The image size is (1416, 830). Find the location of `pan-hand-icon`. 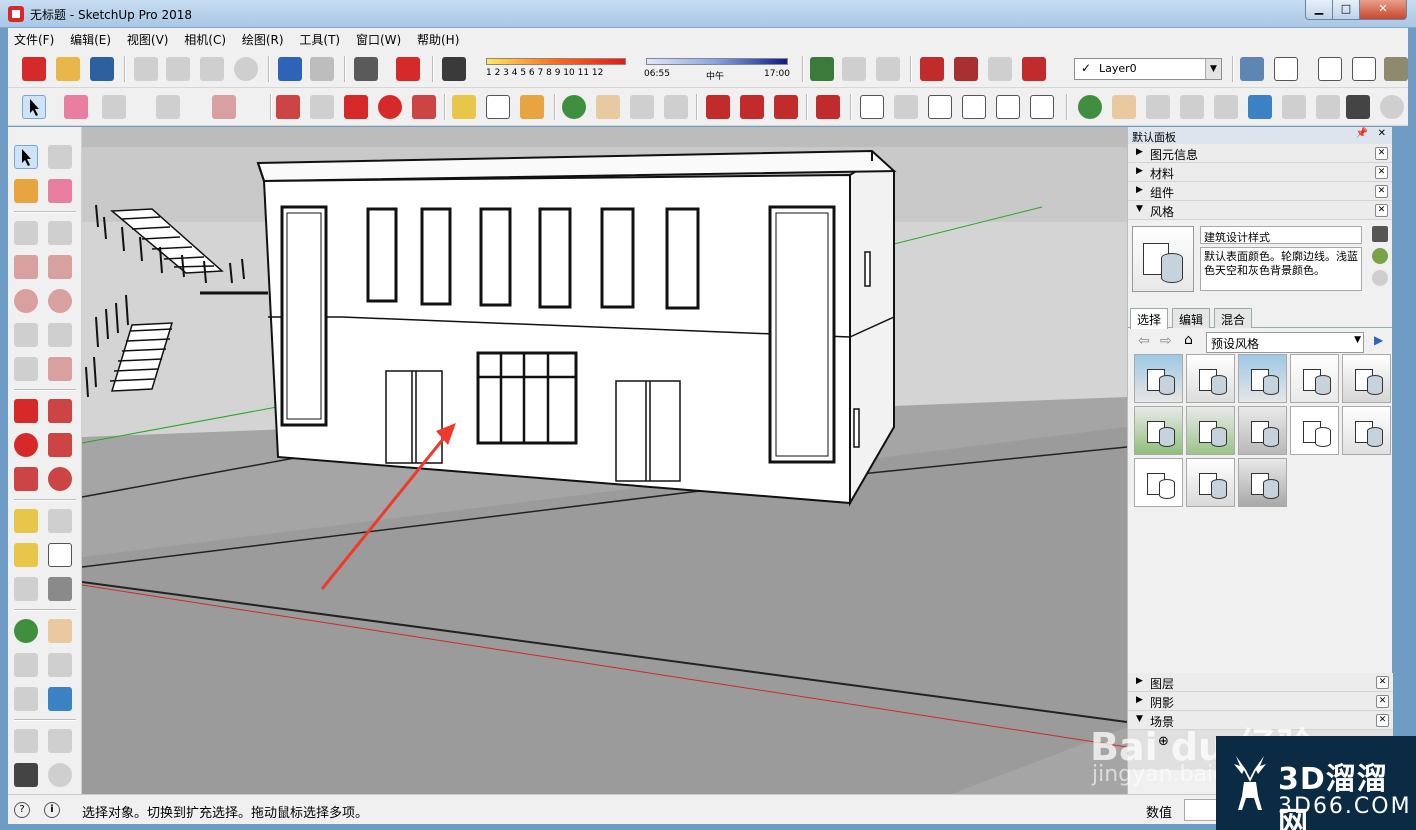

pan-hand-icon is located at coordinates (608, 107).